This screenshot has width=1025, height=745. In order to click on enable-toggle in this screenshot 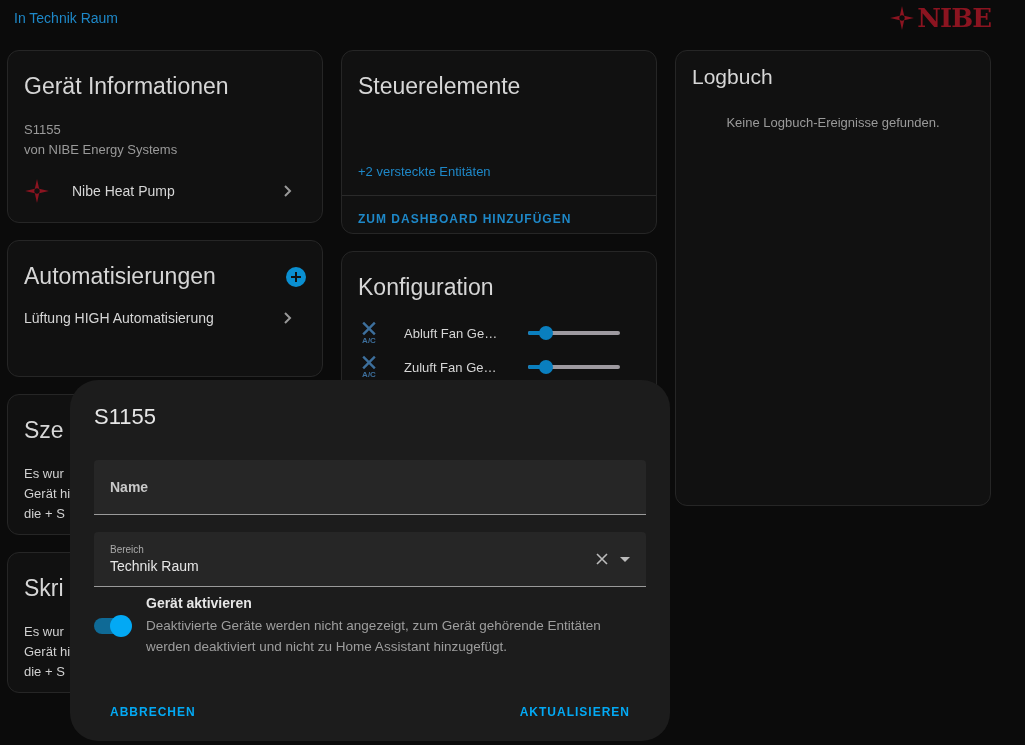, I will do `click(112, 626)`.